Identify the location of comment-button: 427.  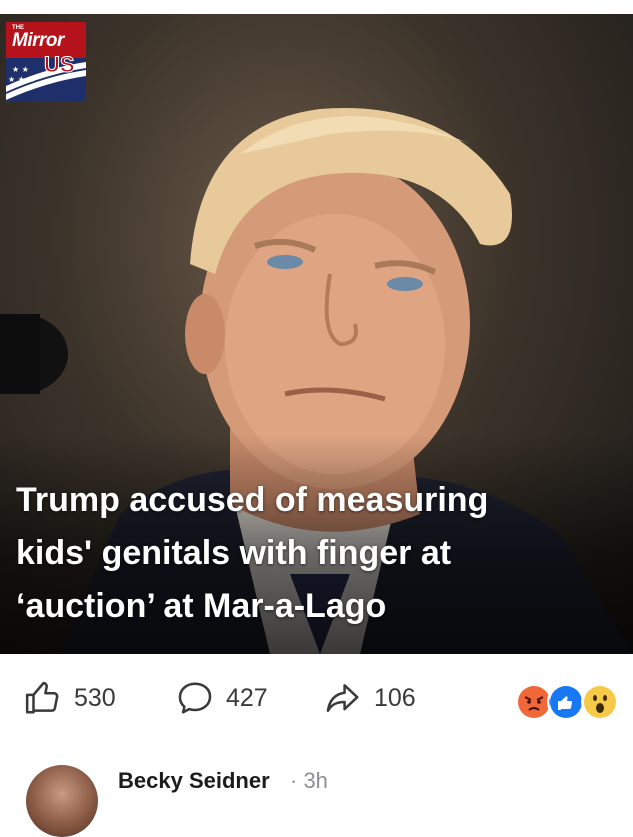
(222, 698).